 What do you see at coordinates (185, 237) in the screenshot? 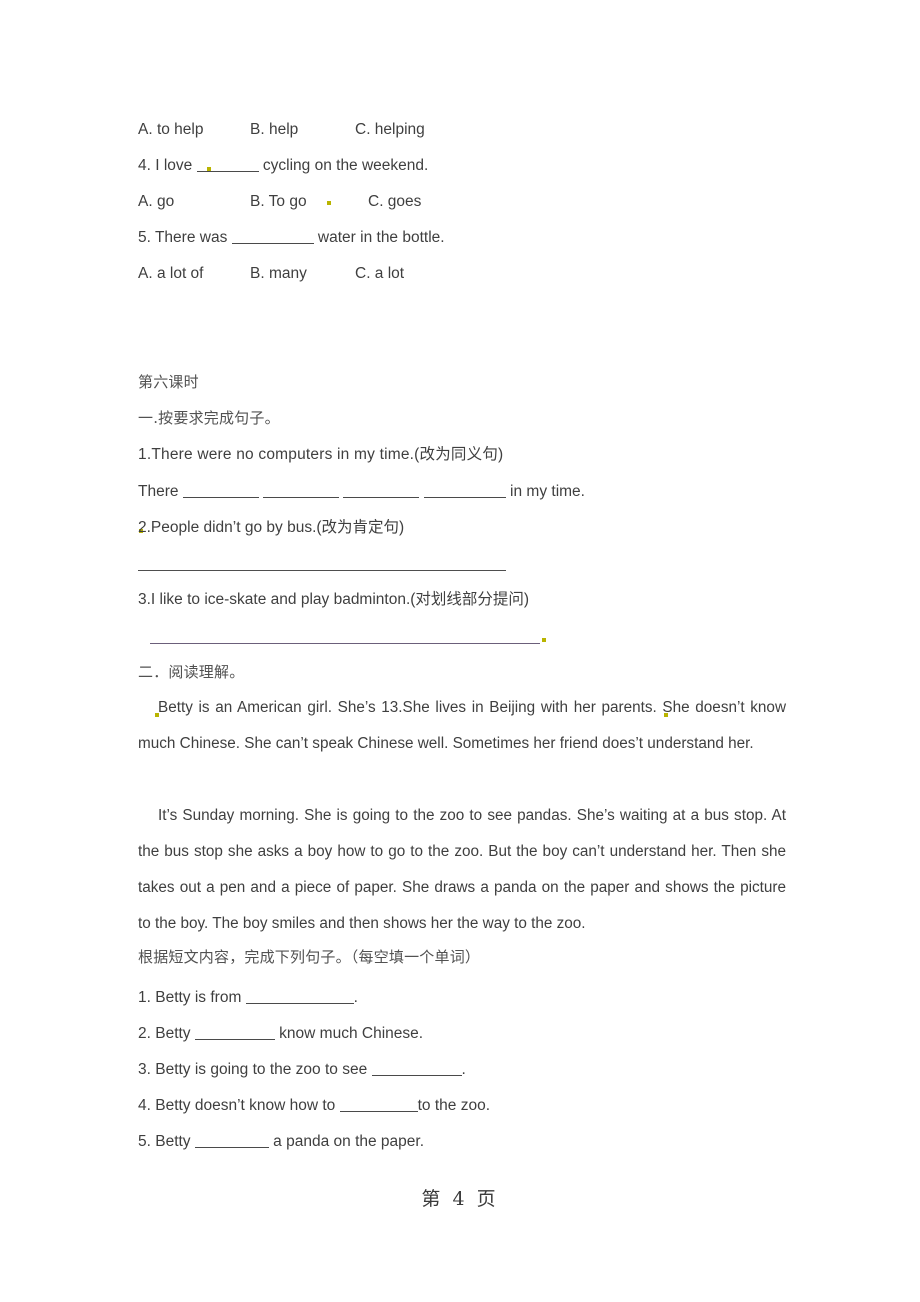
I see `q5-stem-before: 5. There was` at bounding box center [185, 237].